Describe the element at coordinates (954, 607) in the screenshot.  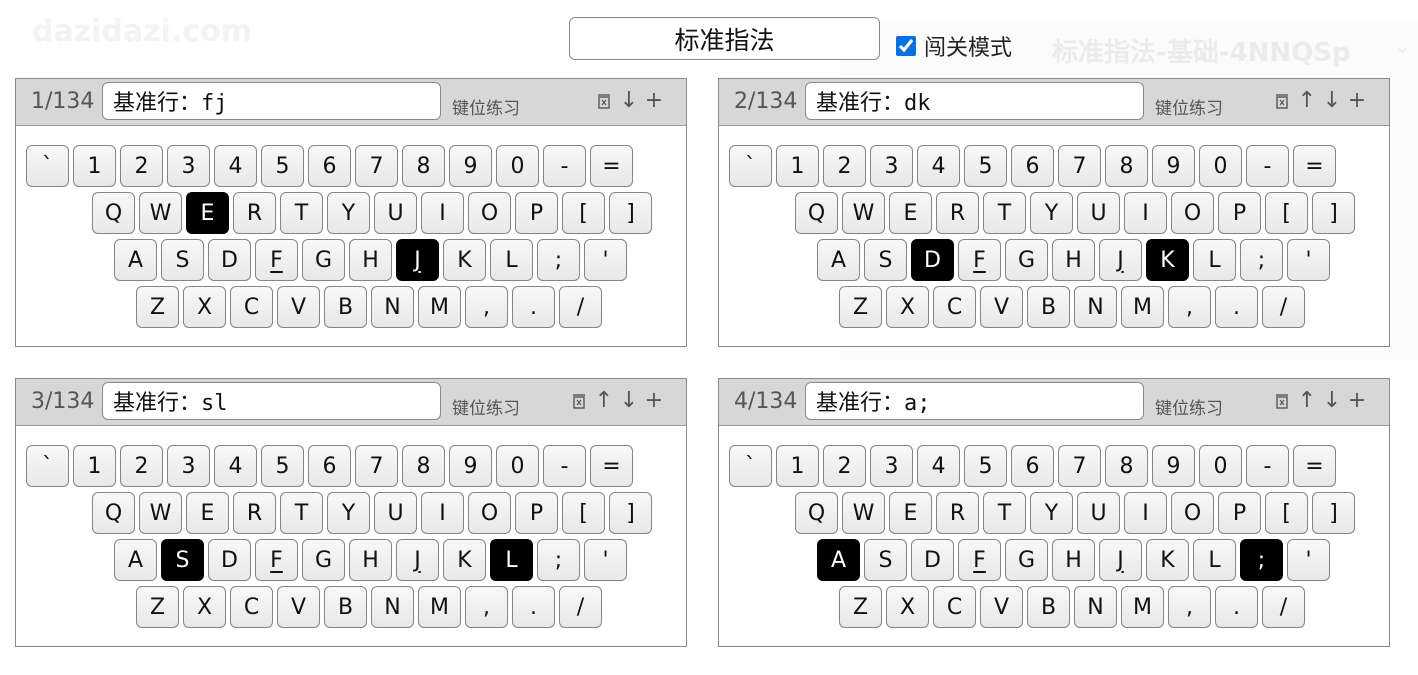
I see `key: C` at that location.